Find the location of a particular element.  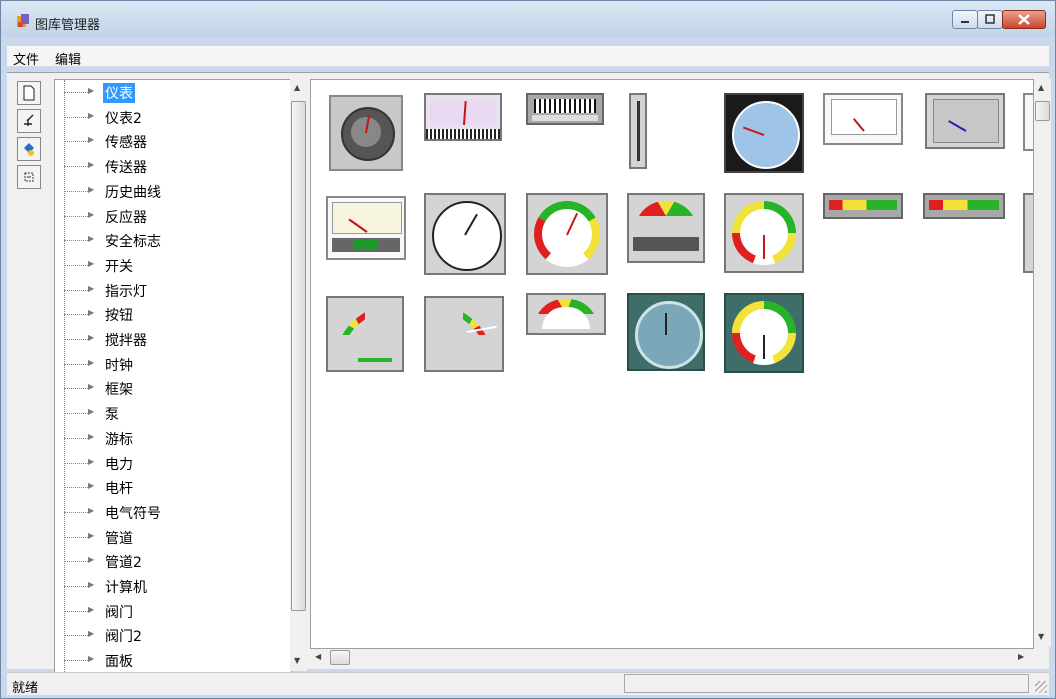

import-button is located at coordinates (29, 121).